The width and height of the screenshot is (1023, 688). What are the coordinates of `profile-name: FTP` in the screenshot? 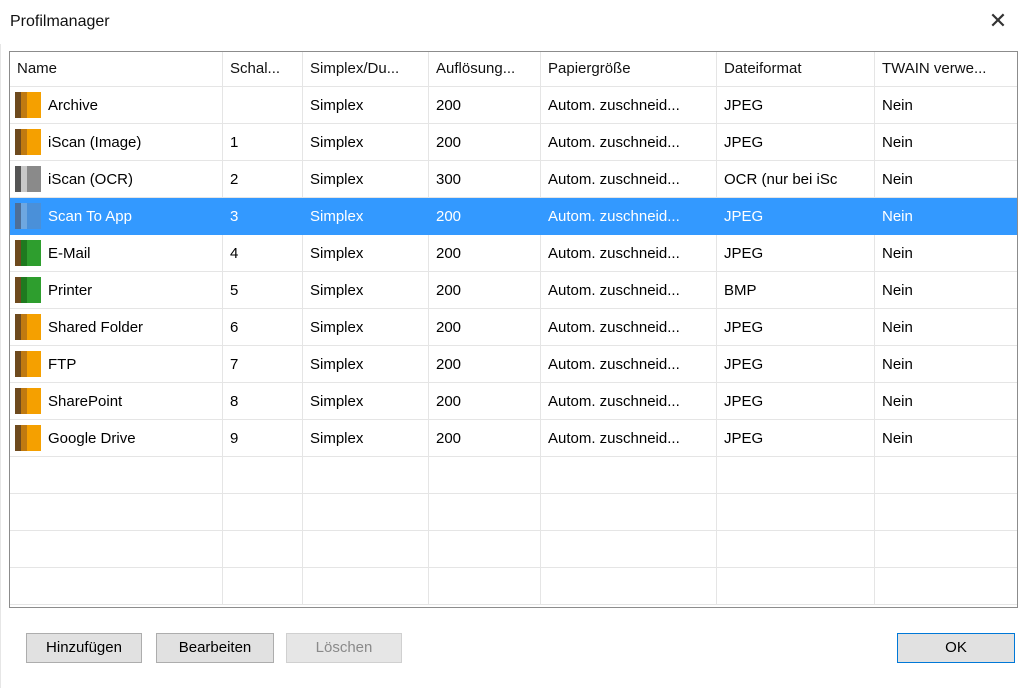 It's located at (116, 364).